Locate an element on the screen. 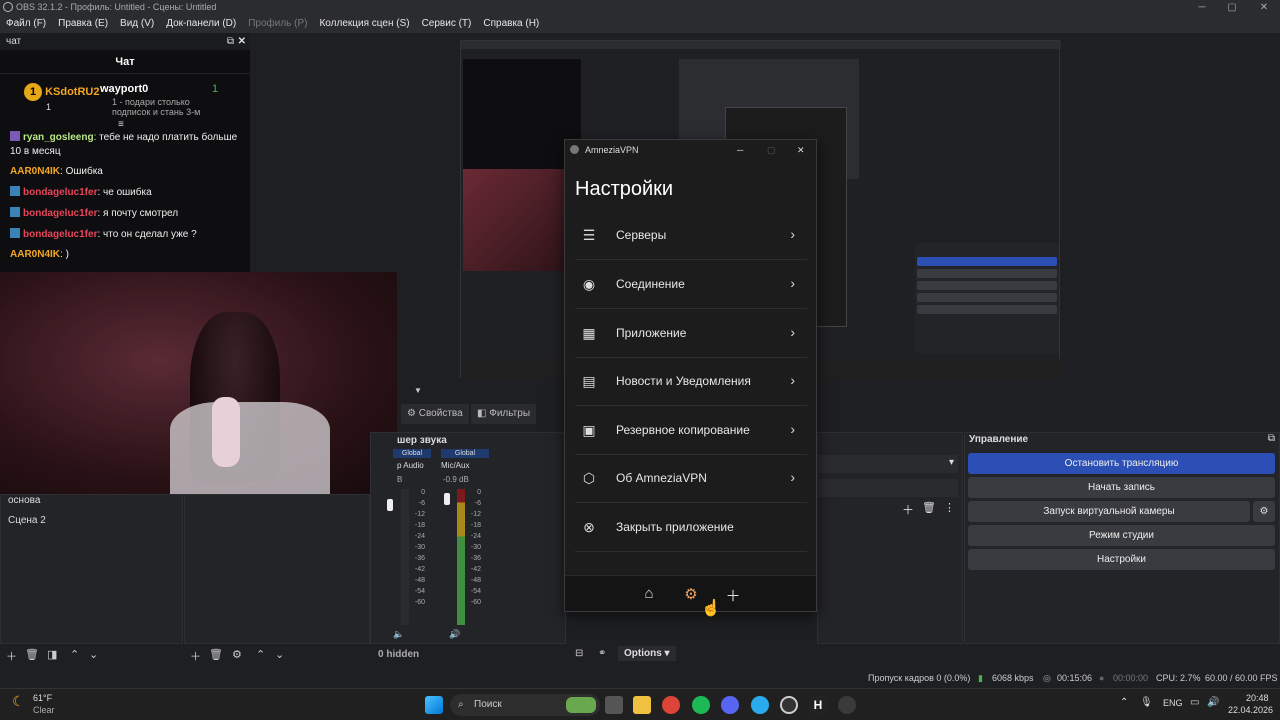 This screenshot has height=720, width=1280. menu-edit: Правка (E) is located at coordinates (83, 24).